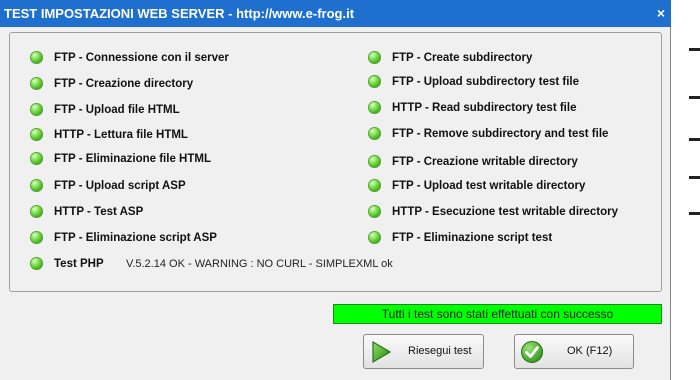 The image size is (700, 380). I want to click on ok-button-label: OK (F12), so click(590, 351).